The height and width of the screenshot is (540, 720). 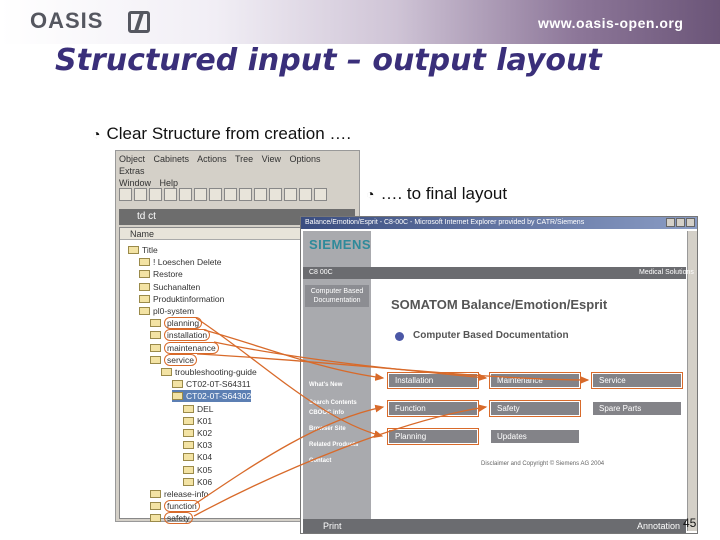 What do you see at coordinates (328, 60) in the screenshot?
I see `slide-title: Structured input – output layout` at bounding box center [328, 60].